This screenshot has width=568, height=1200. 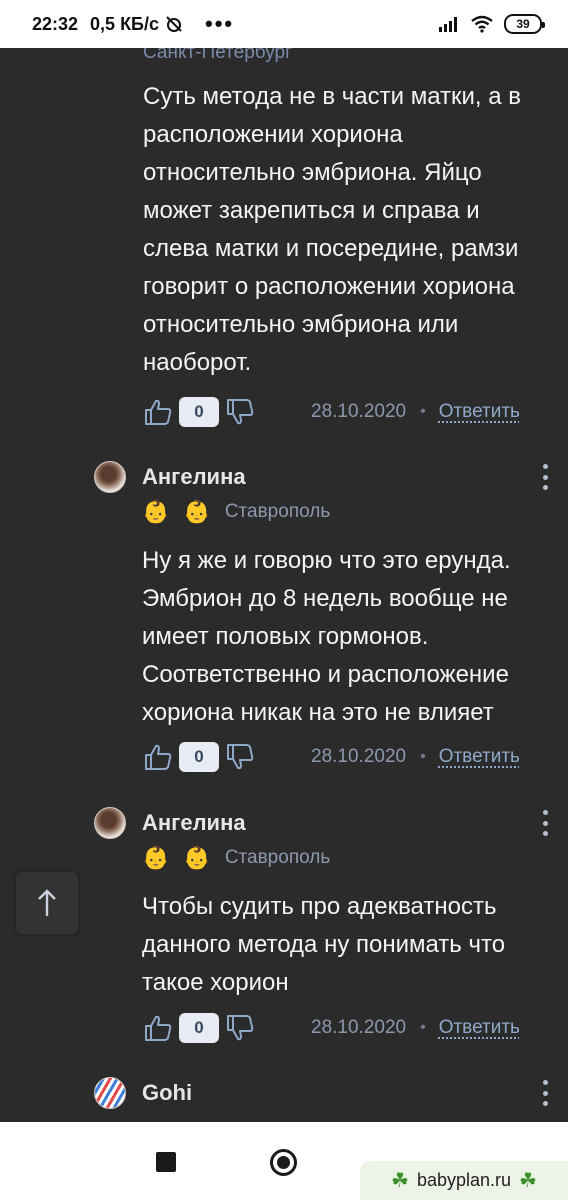 I want to click on comment-line: может закрепиться и справа и, so click(x=311, y=210).